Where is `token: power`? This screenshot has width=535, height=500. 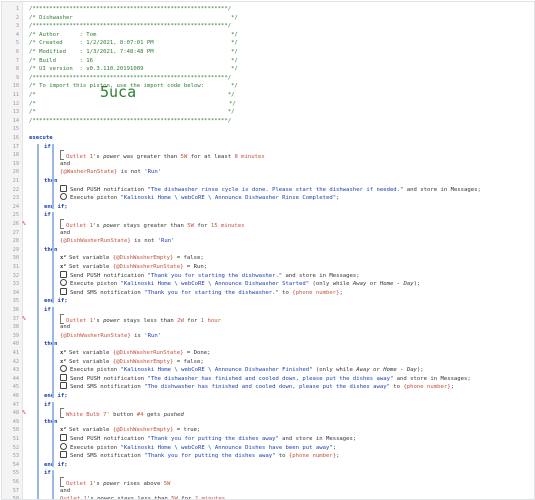
token: power is located at coordinates (105, 498).